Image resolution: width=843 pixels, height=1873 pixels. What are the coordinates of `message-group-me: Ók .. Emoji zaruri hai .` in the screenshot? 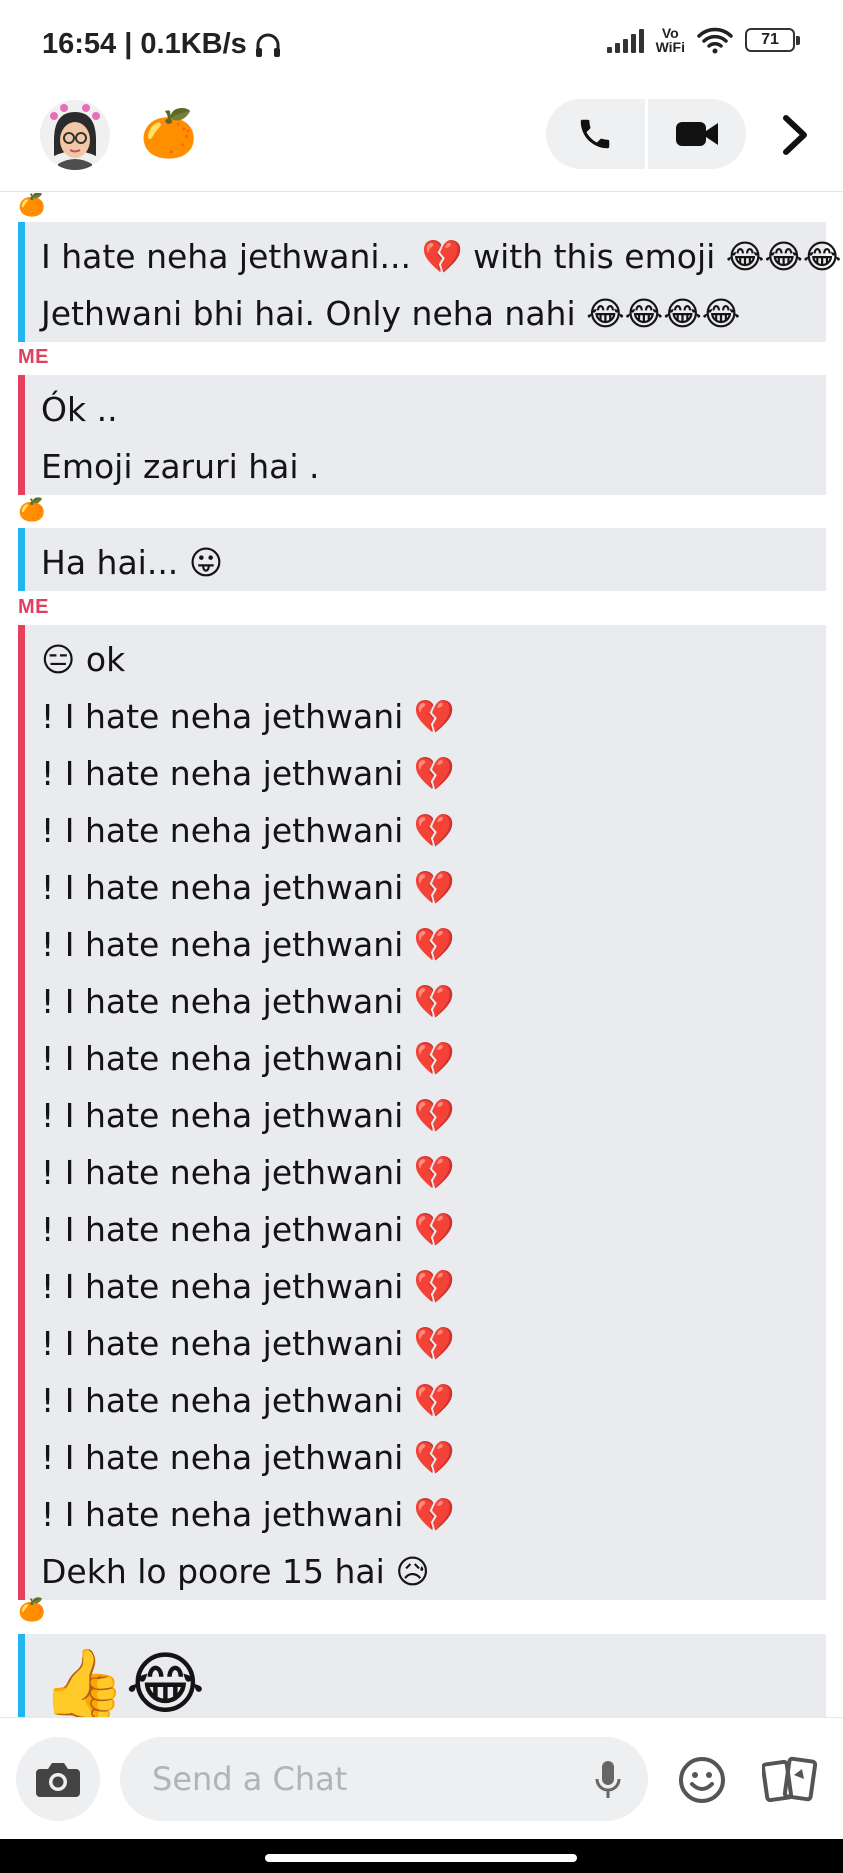 It's located at (422, 435).